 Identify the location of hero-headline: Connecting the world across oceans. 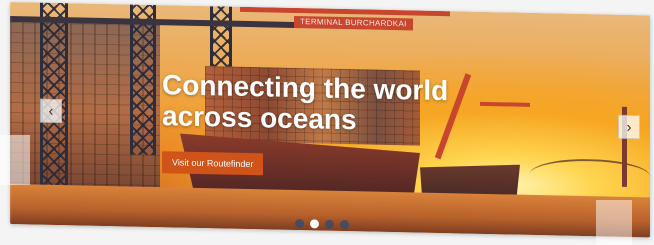
(305, 103).